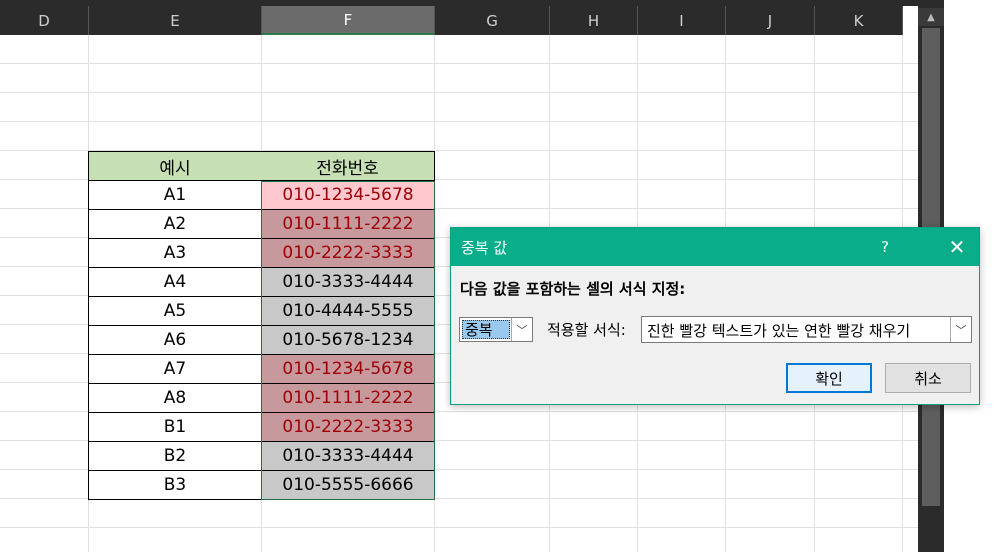 The image size is (1007, 552). I want to click on table-cell-phone: 010-4444-5555, so click(348, 311).